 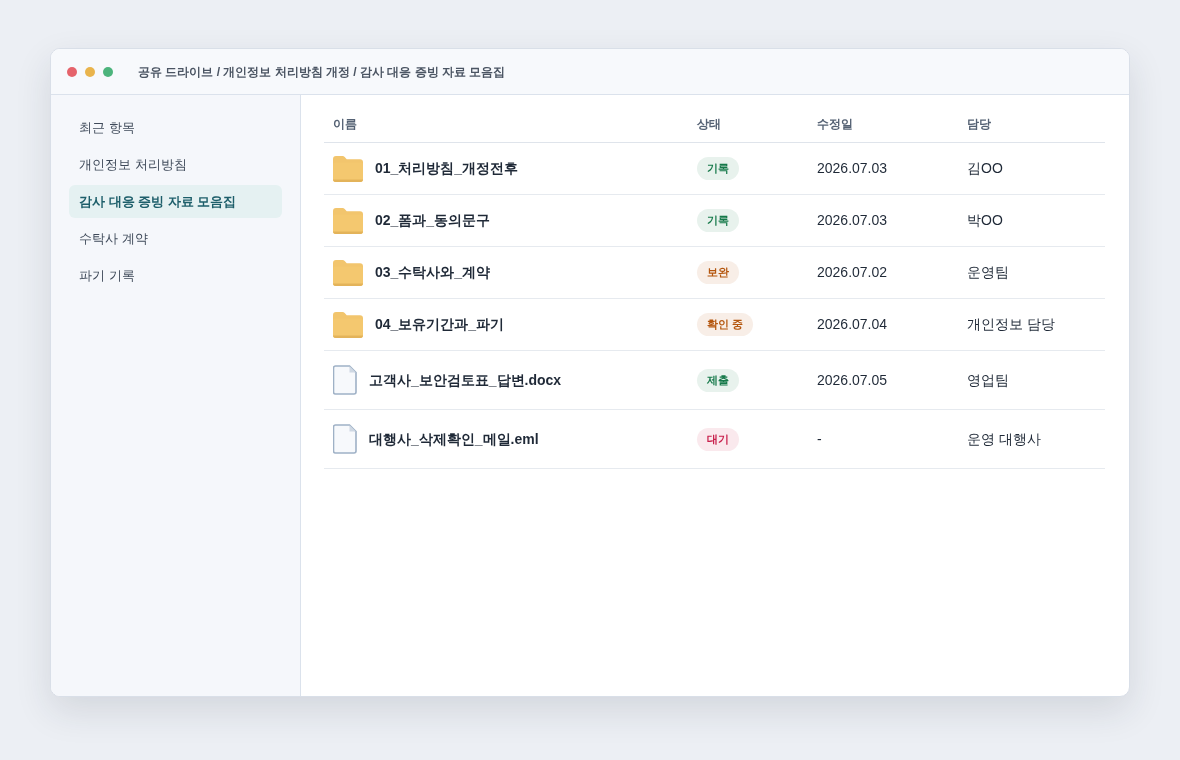 I want to click on column-header: 수정일, so click(x=835, y=123).